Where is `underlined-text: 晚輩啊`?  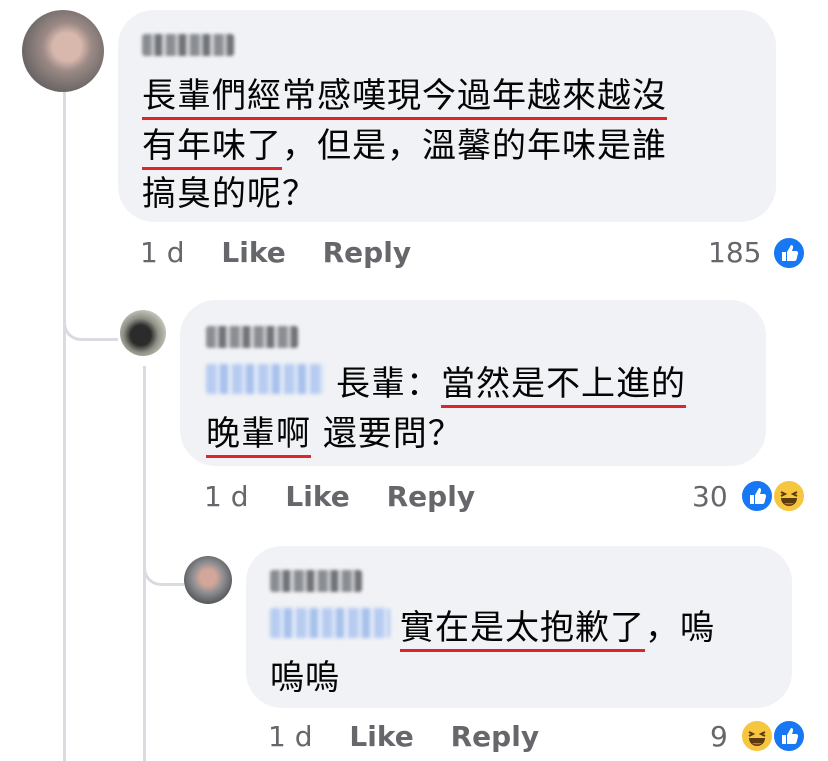 underlined-text: 晚輩啊 is located at coordinates (258, 436).